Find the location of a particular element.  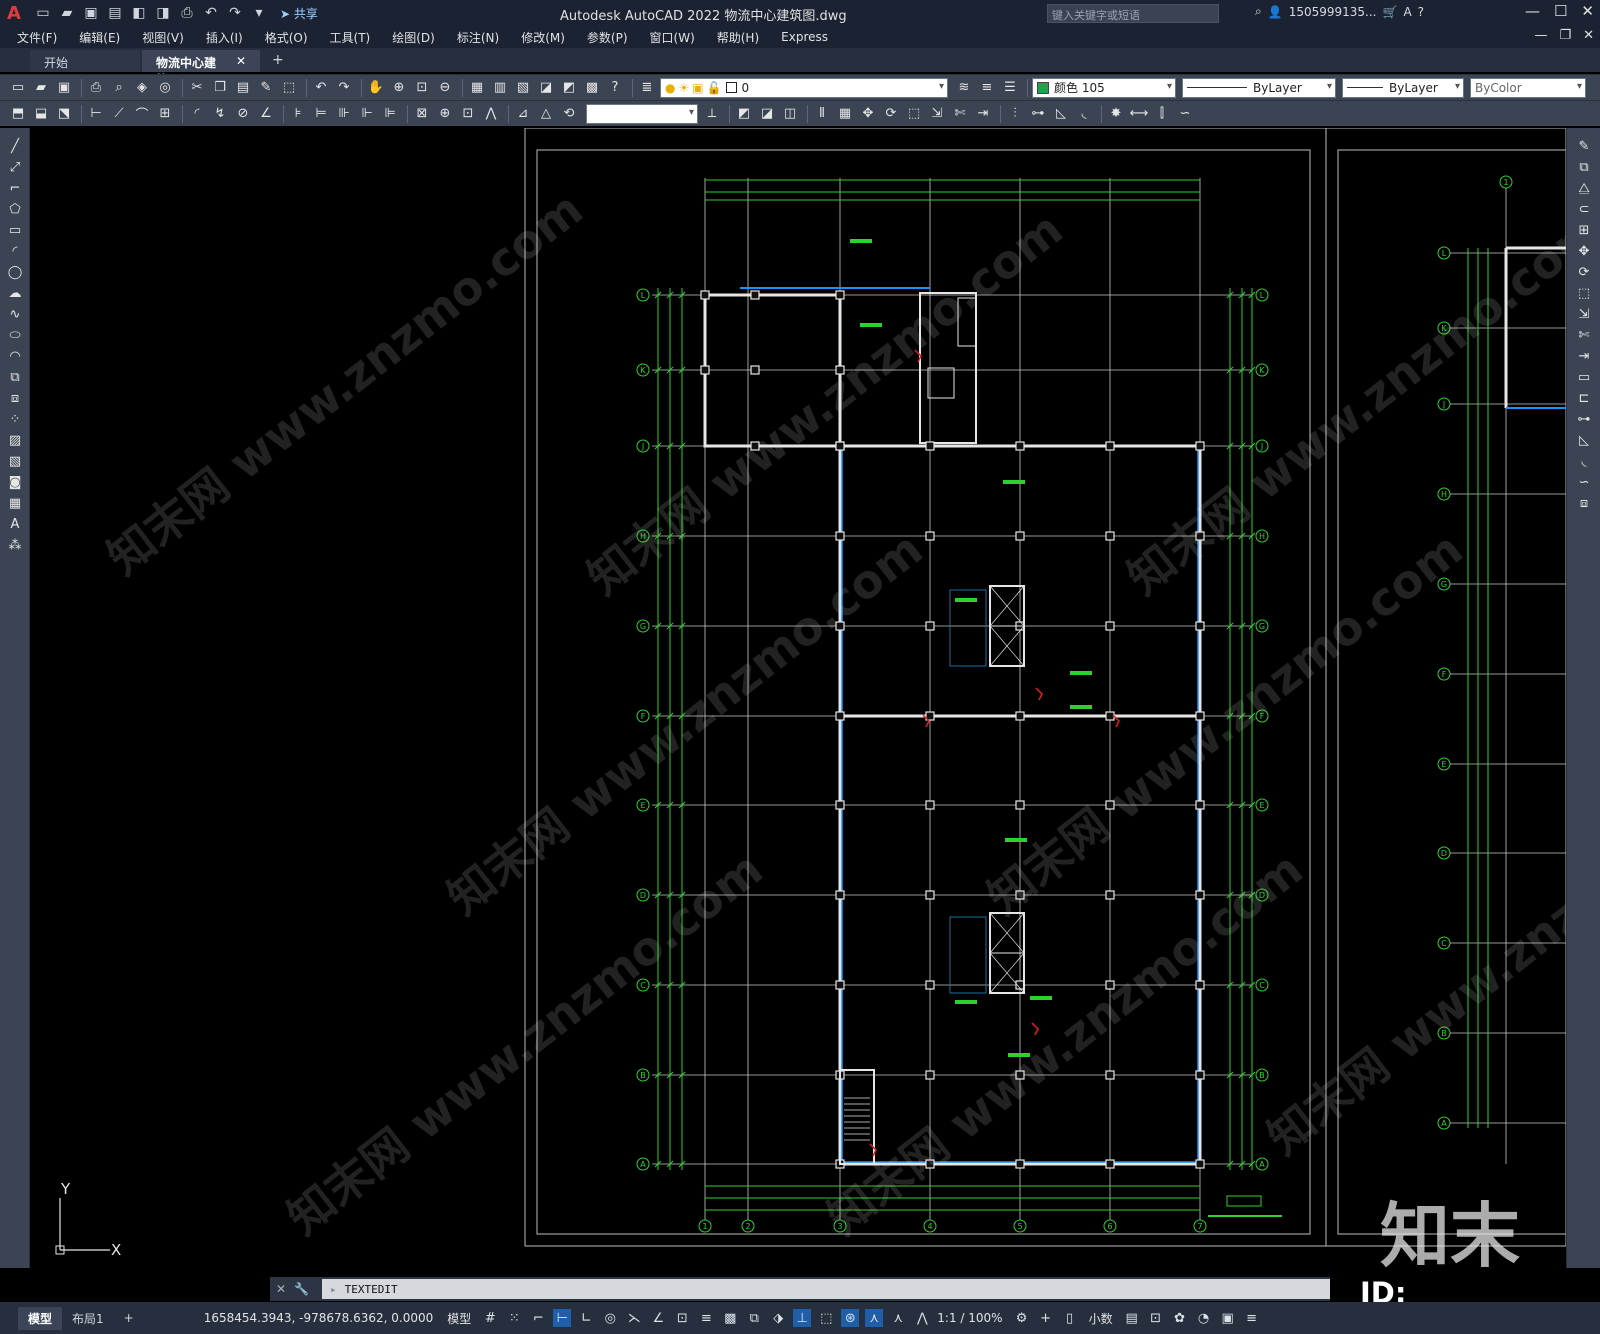

add-selected-icon: ⁂ is located at coordinates (15, 545).